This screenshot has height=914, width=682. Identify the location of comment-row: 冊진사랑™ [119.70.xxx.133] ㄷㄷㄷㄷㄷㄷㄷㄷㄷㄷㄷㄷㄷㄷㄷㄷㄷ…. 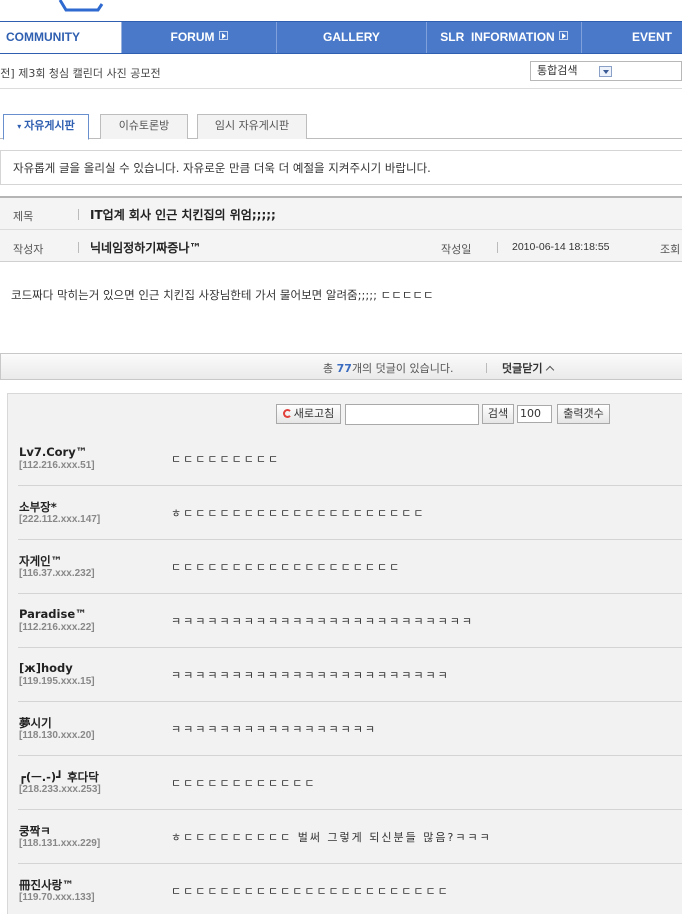
(350, 889).